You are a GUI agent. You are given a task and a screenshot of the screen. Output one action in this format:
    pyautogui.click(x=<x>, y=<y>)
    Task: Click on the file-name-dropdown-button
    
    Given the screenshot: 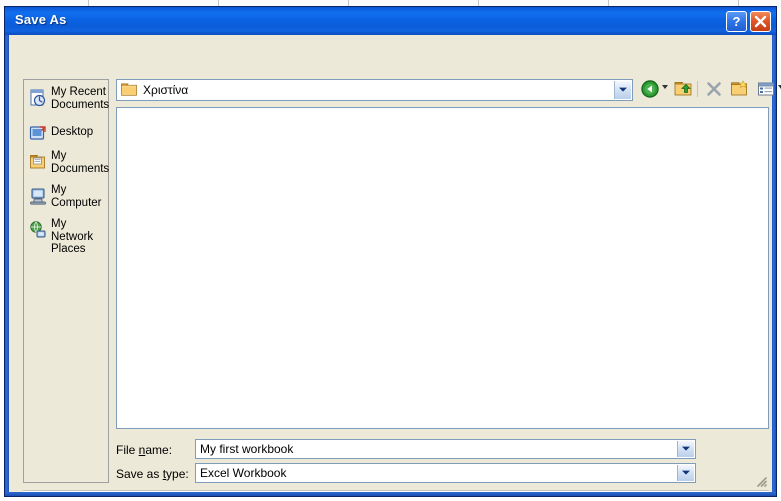 What is the action you would take?
    pyautogui.click(x=685, y=449)
    